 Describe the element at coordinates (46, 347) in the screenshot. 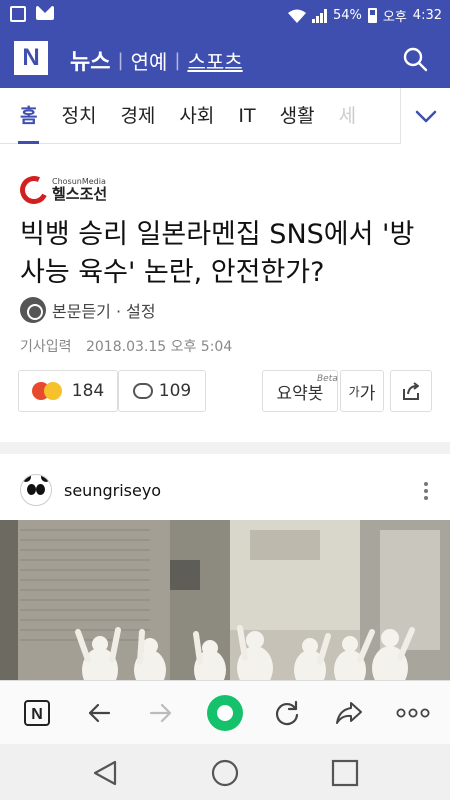

I see `date-label: 기사입력` at that location.